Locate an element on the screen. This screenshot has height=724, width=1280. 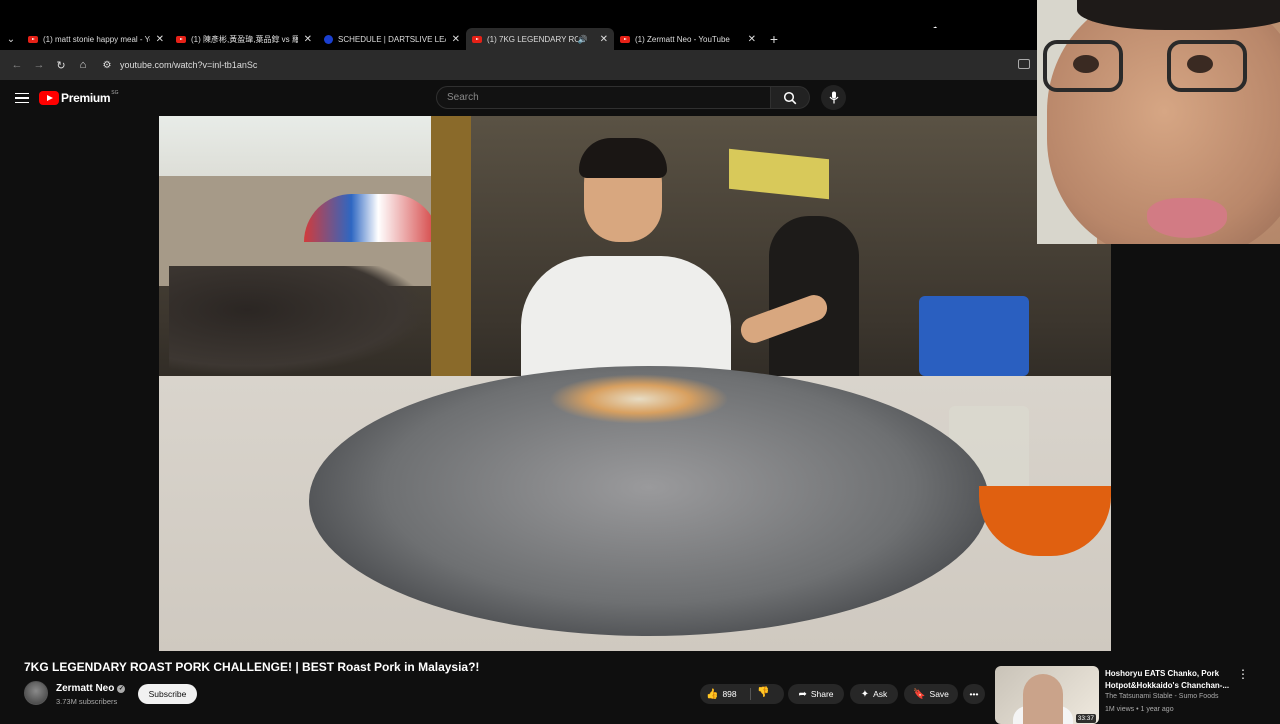
hamburger-menu-icon is located at coordinates (22, 98).